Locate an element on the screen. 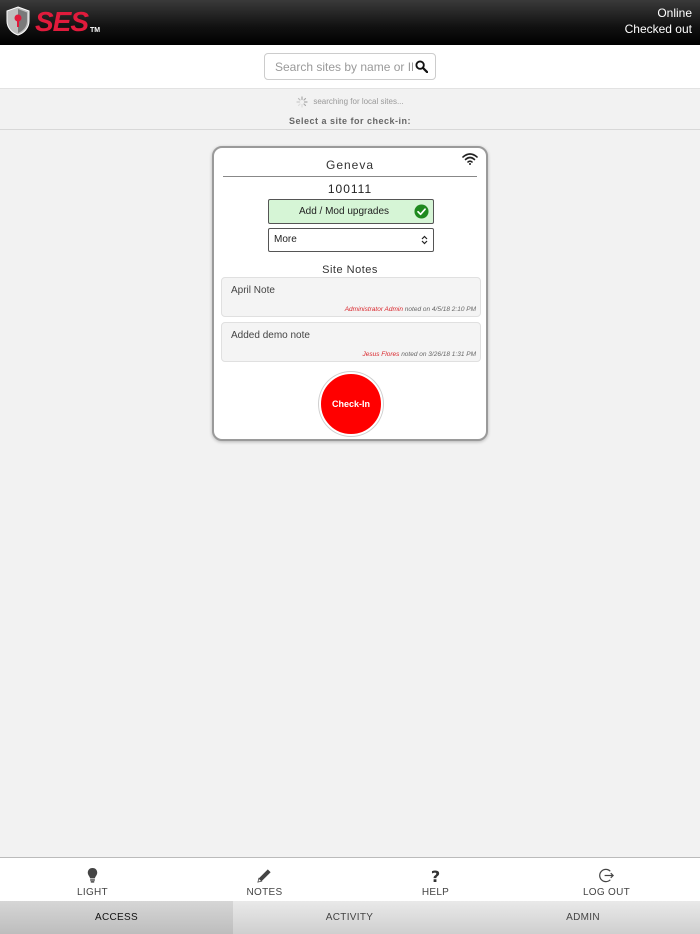 The image size is (700, 934). help-button: ? HELP is located at coordinates (435, 880).